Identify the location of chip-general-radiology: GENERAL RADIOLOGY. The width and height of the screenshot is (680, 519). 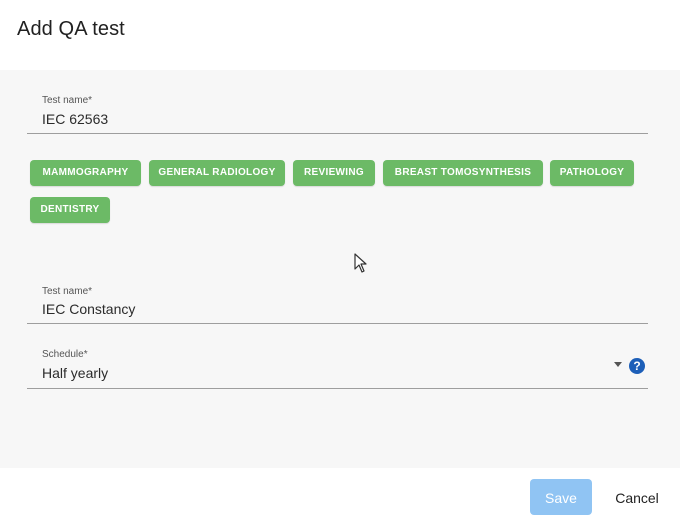
(217, 173).